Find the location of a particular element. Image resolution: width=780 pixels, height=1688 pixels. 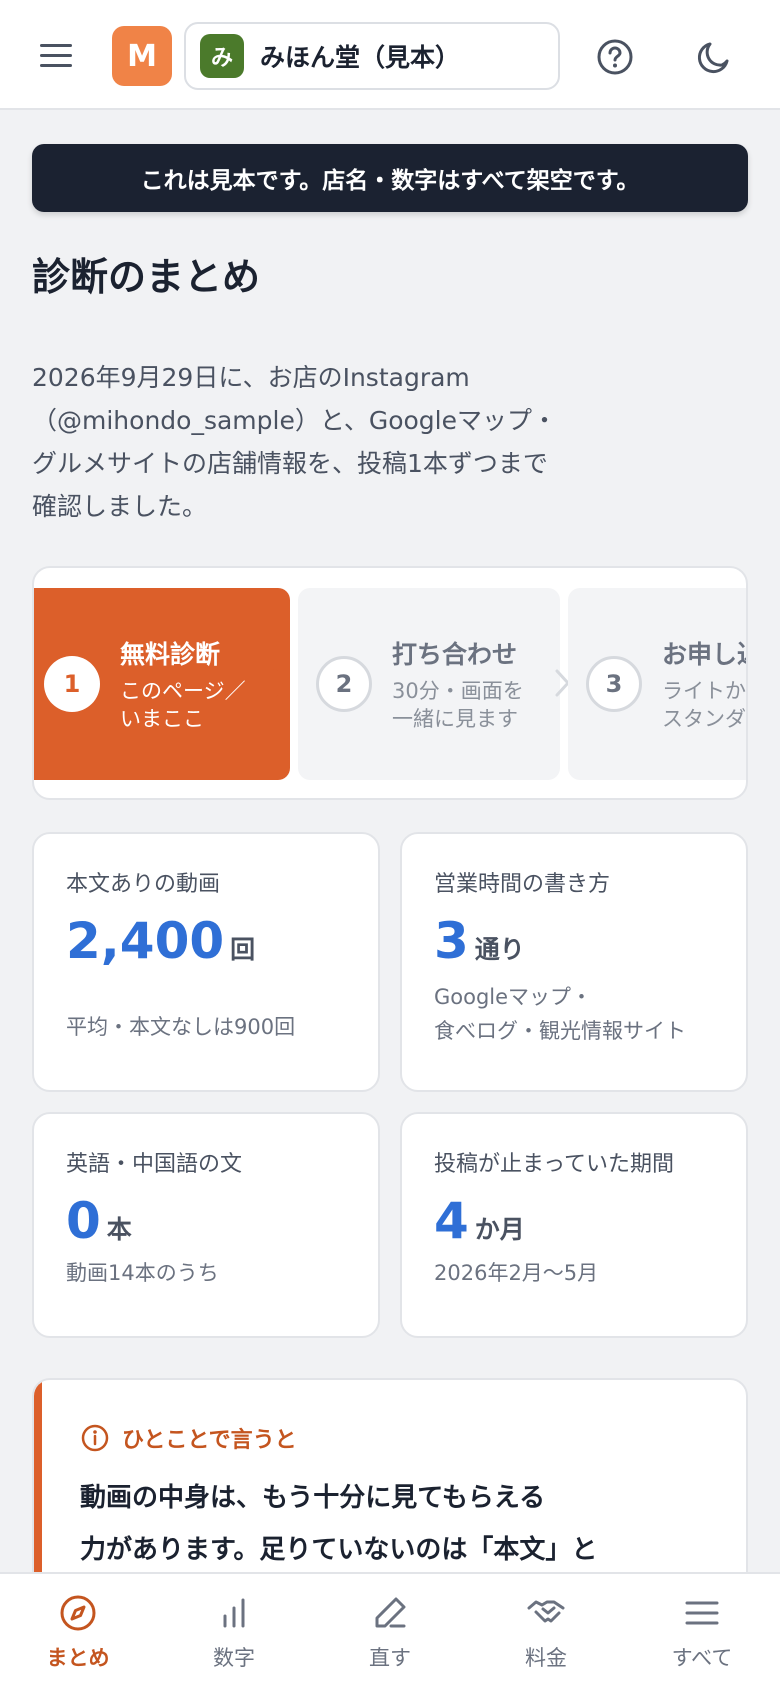

step-application: 3 お申し込み ライトか スタンダード is located at coordinates (657, 684).